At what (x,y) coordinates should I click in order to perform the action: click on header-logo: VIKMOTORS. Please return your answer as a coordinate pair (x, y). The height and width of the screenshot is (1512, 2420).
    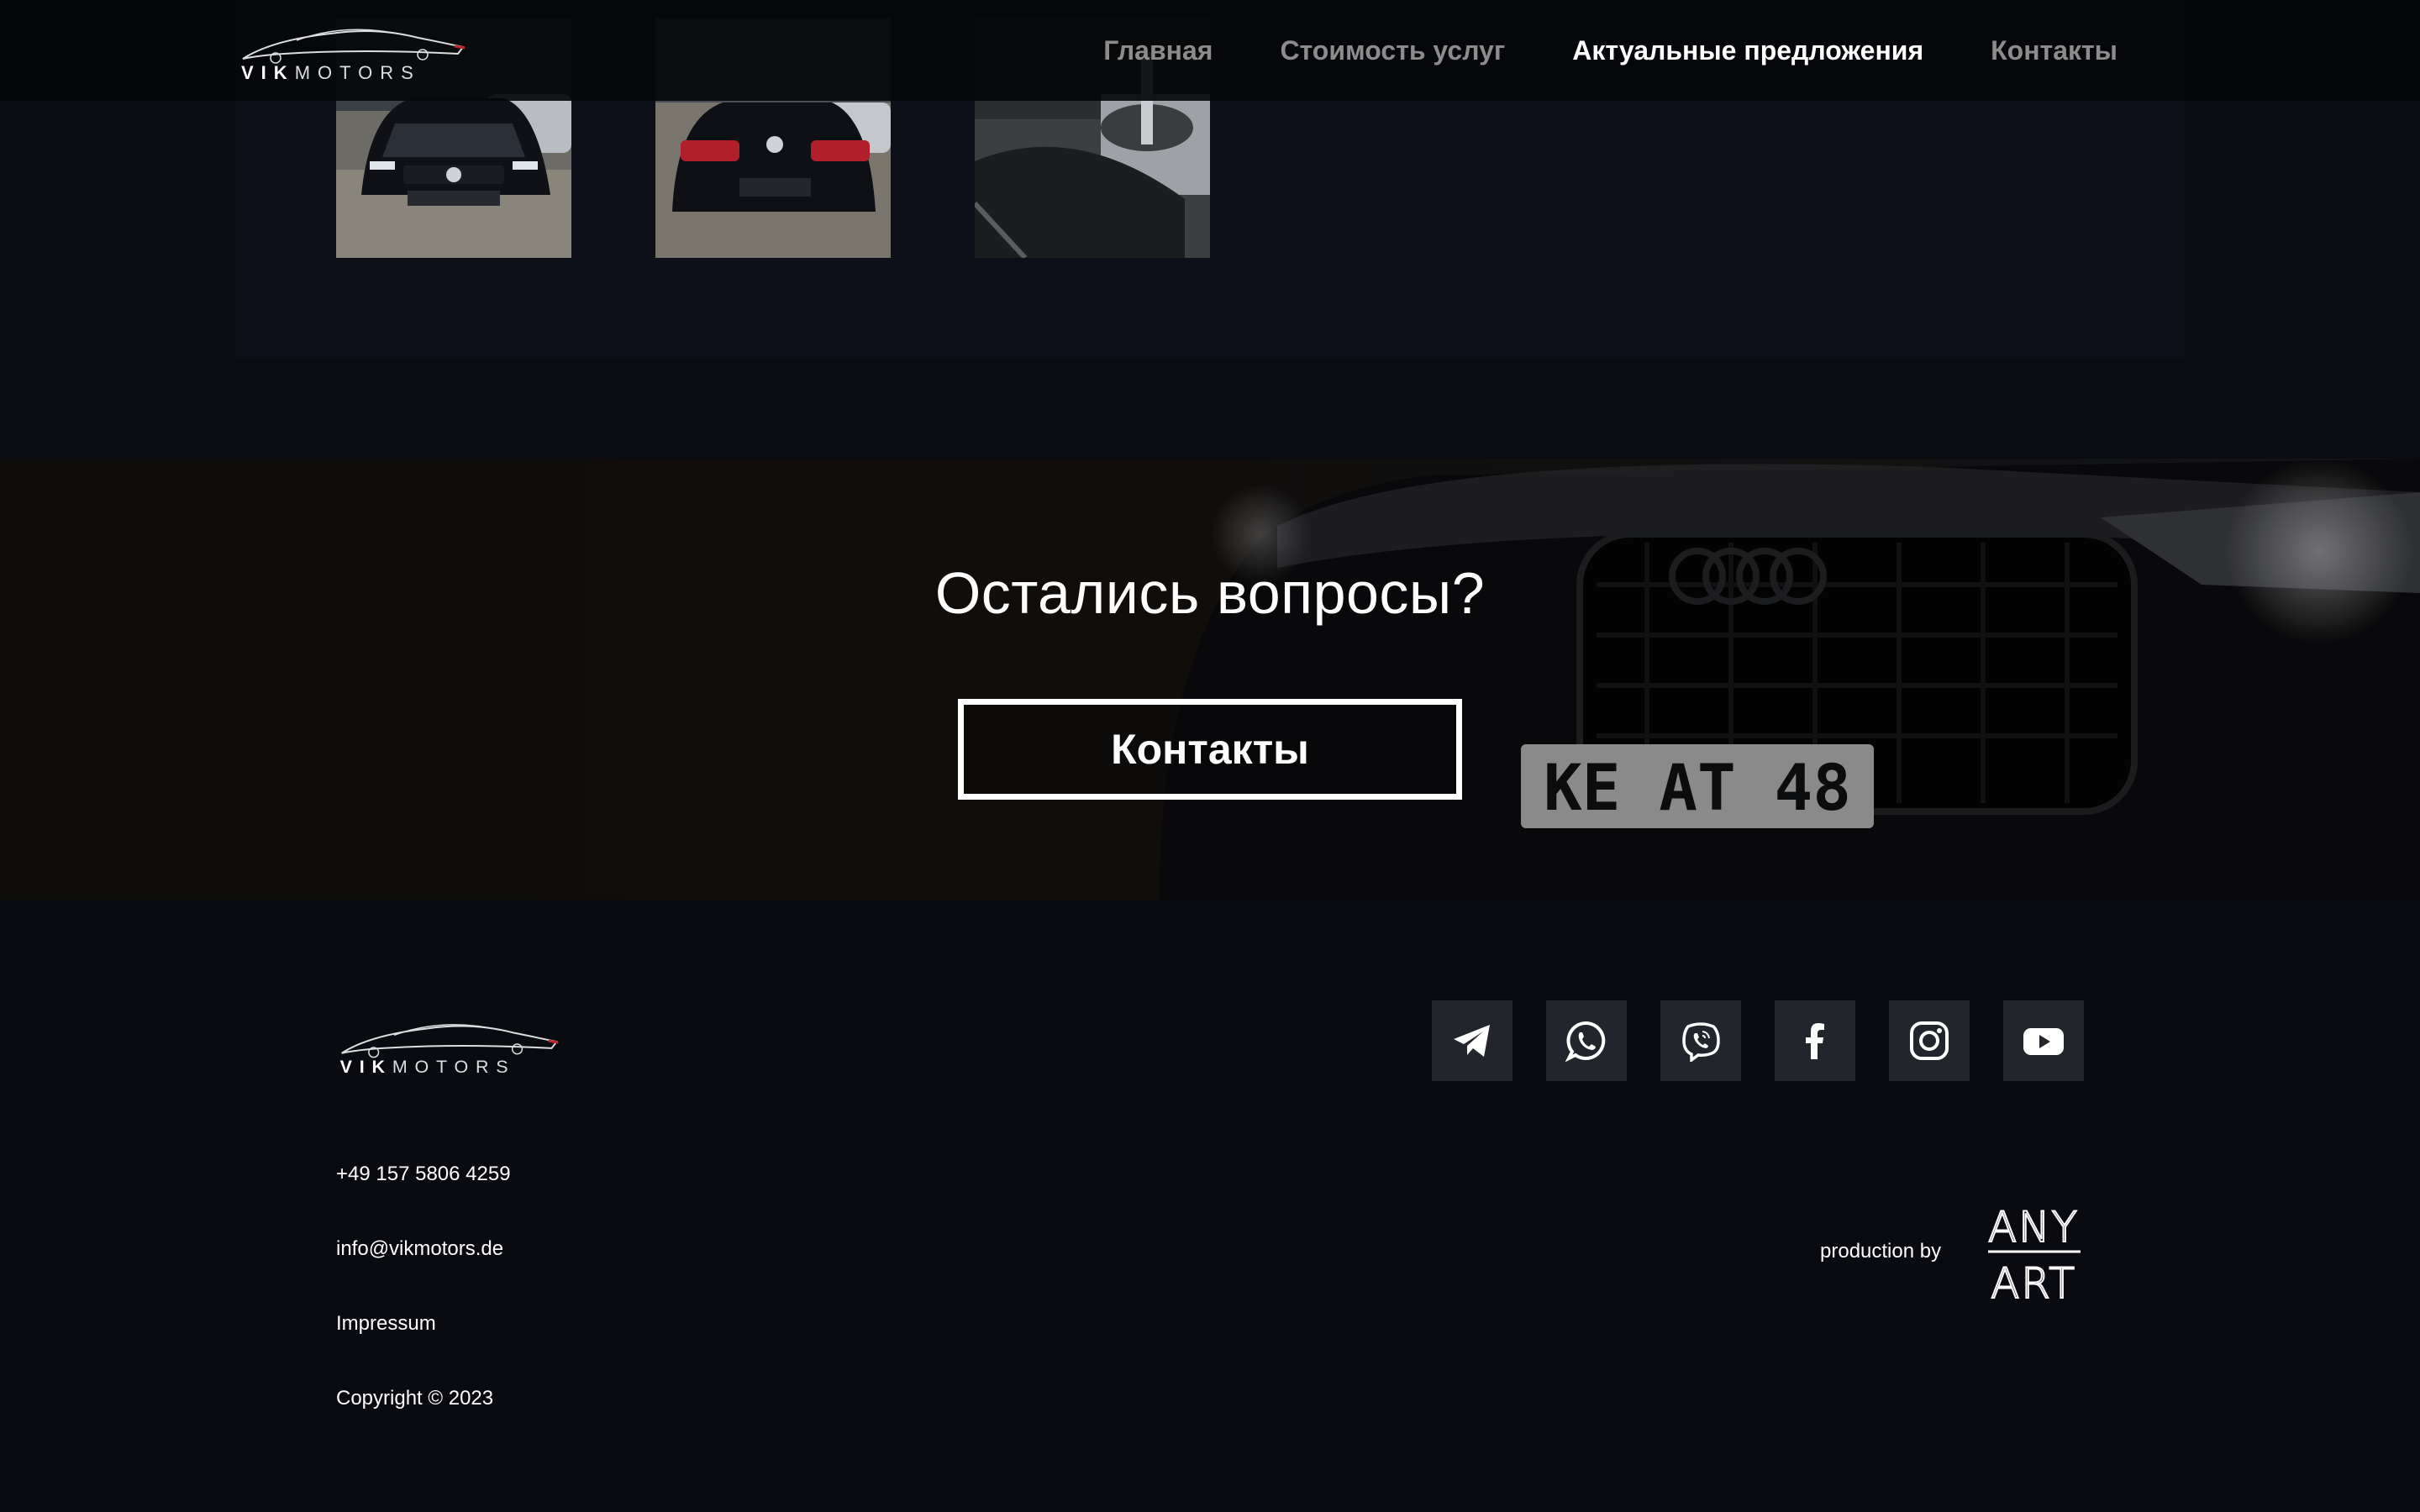
    Looking at the image, I should click on (353, 50).